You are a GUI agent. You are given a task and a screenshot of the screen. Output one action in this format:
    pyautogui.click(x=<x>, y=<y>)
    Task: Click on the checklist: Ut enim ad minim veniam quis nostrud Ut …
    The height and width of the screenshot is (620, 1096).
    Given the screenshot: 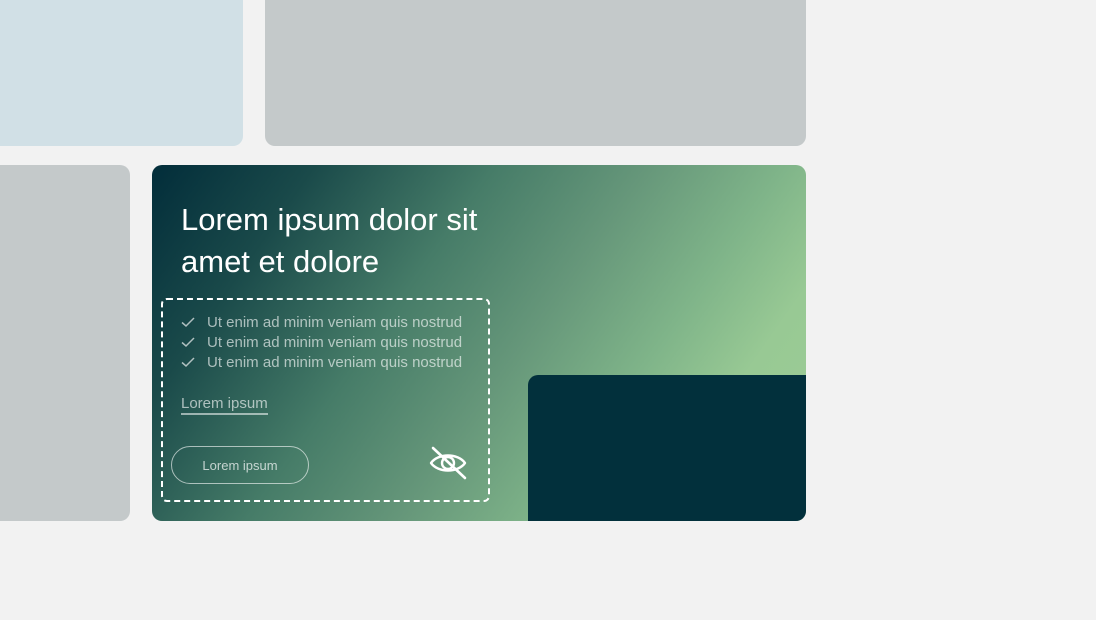 What is the action you would take?
    pyautogui.click(x=321, y=342)
    